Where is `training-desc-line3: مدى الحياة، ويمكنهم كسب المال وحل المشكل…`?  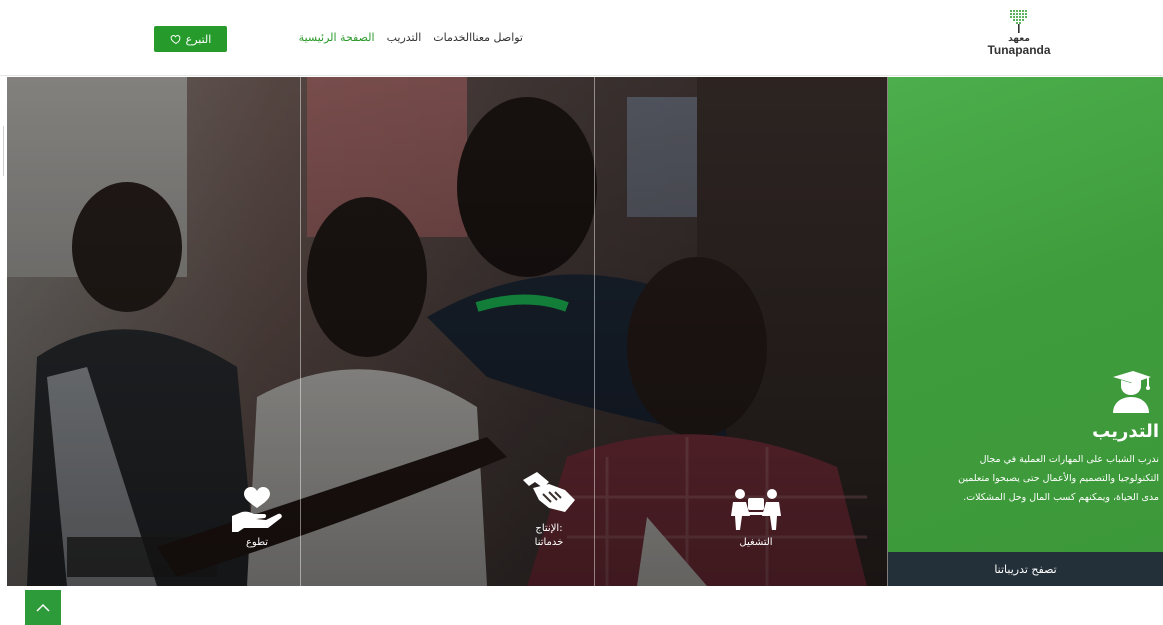 training-desc-line3: مدى الحياة، ويمكنهم كسب المال وحل المشكل… is located at coordinates (1061, 497).